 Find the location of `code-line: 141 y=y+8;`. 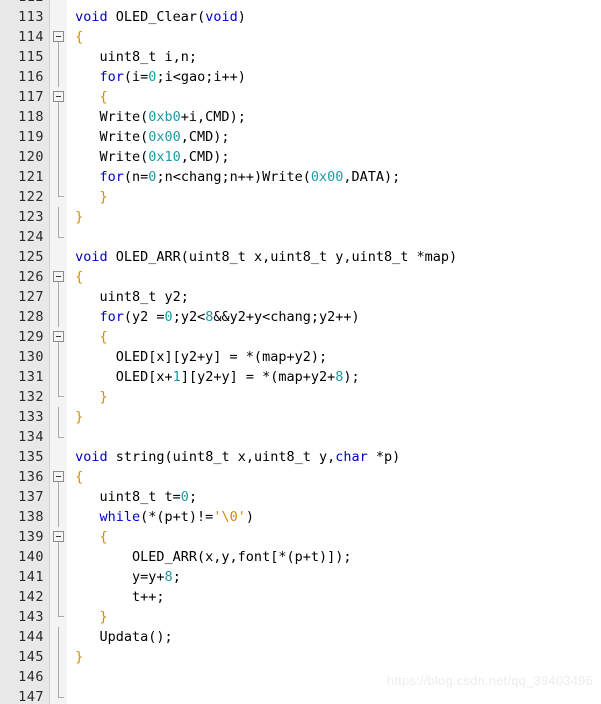

code-line: 141 y=y+8; is located at coordinates (300, 577).